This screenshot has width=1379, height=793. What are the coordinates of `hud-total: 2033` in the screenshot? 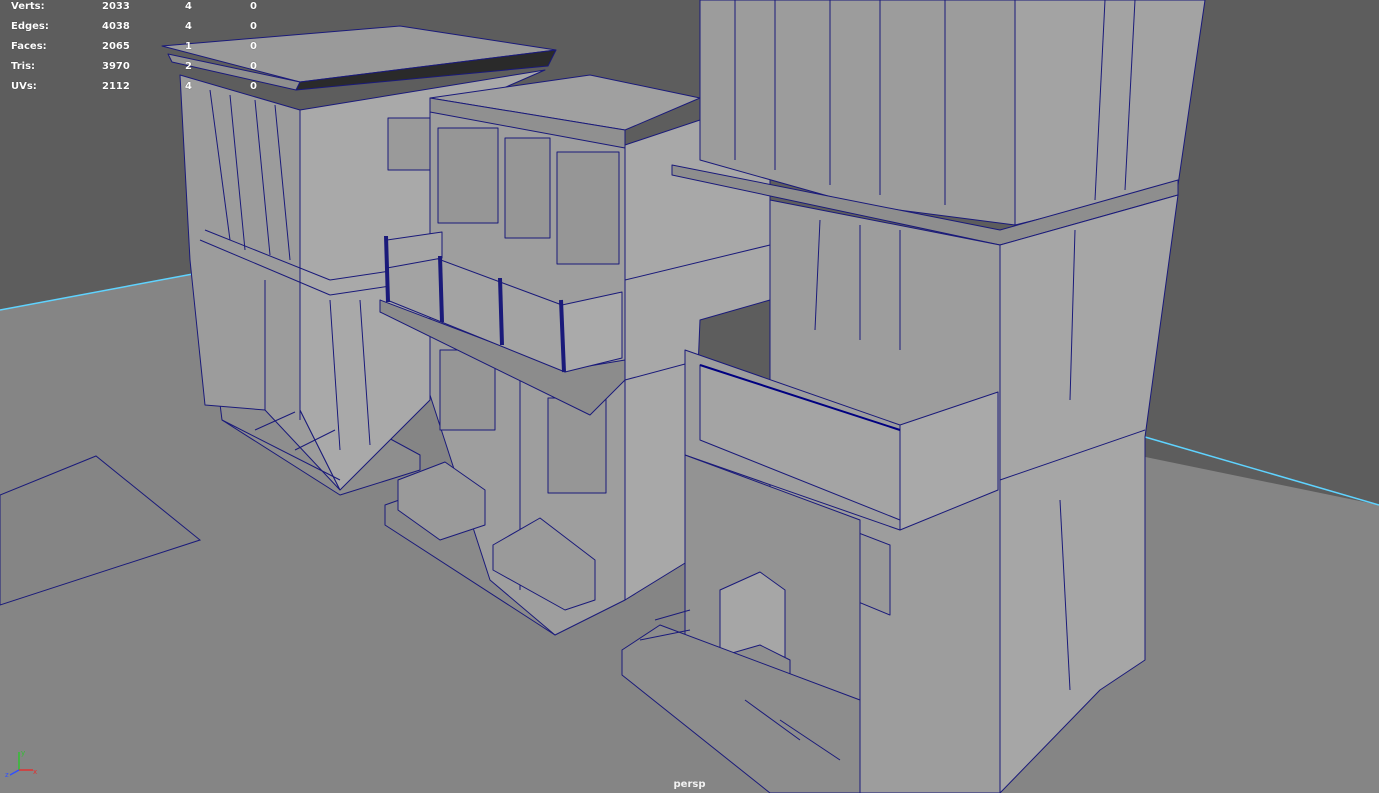 It's located at (116, 6).